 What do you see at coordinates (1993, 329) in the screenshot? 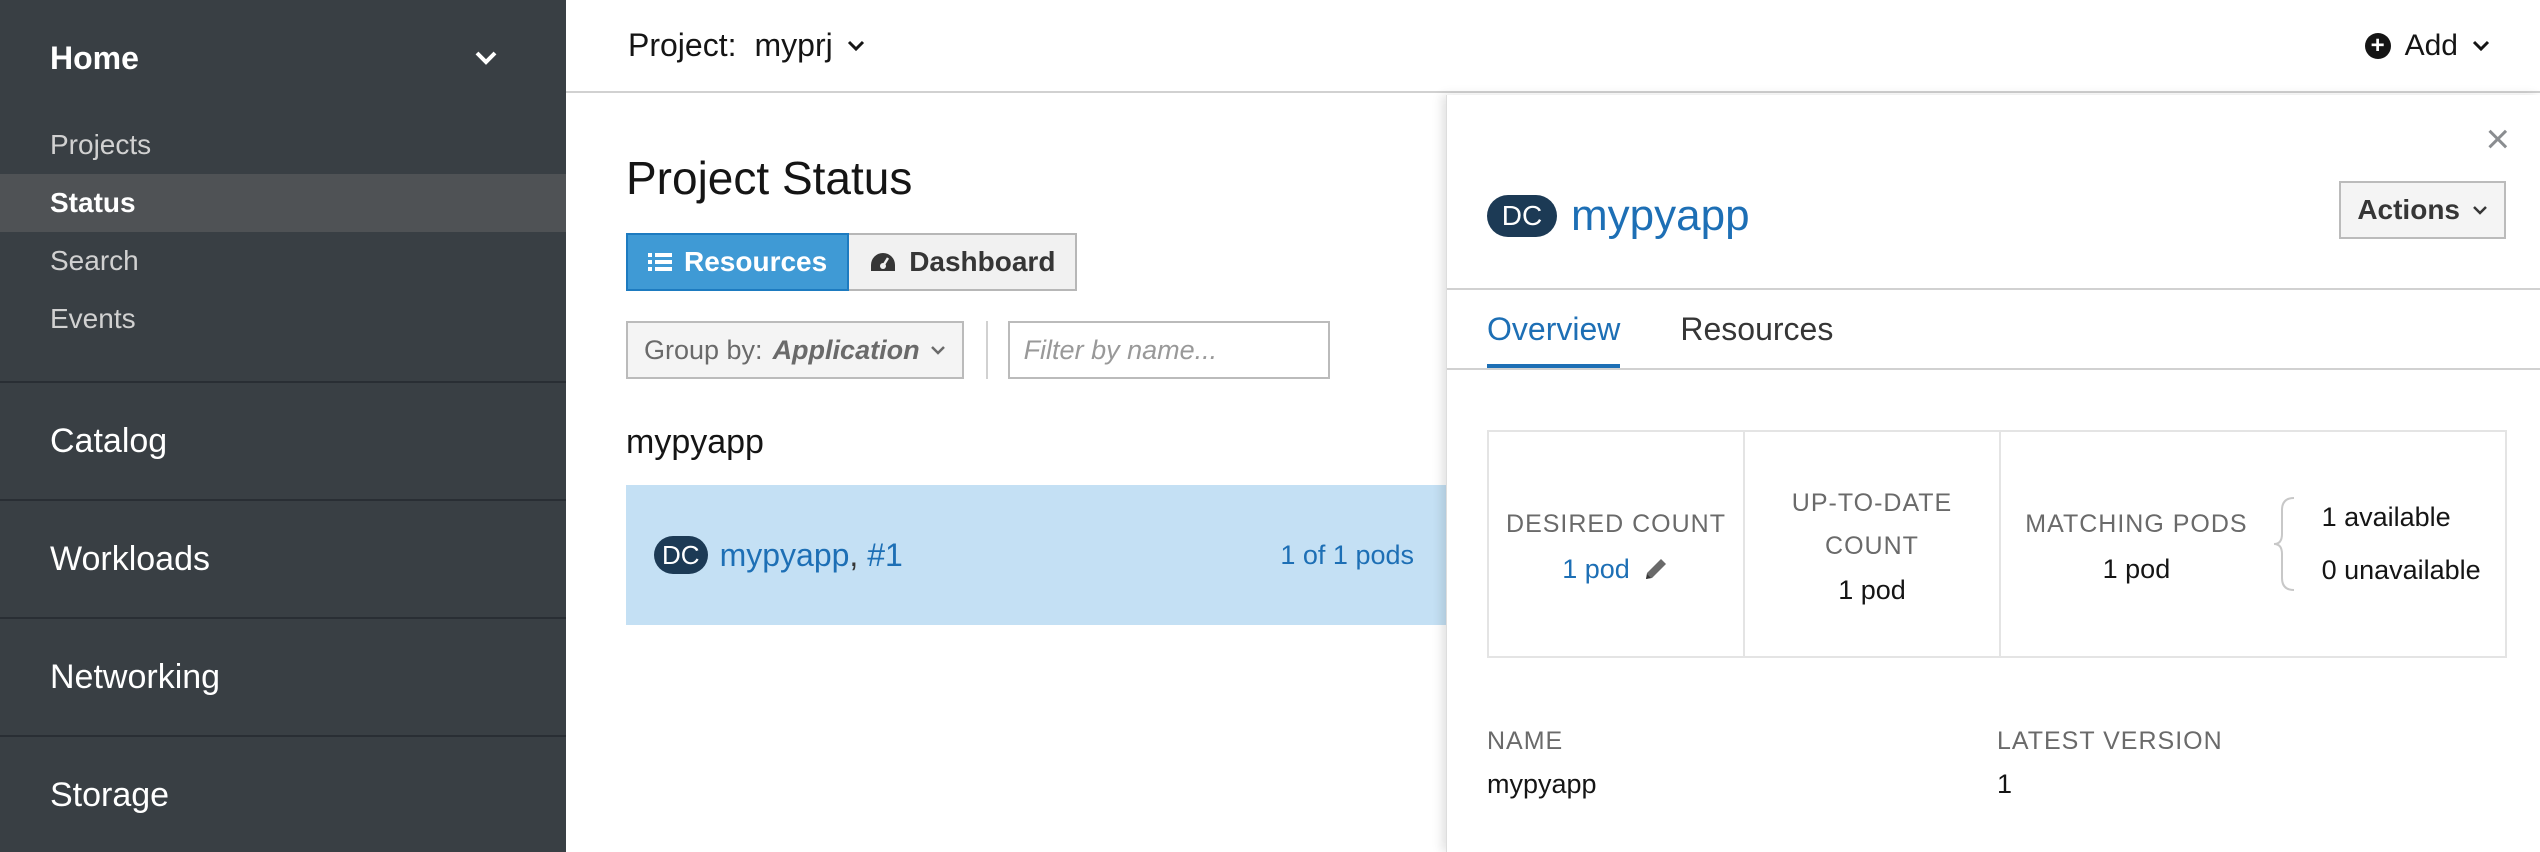
I see `panel-tabs: Overview Resources` at bounding box center [1993, 329].